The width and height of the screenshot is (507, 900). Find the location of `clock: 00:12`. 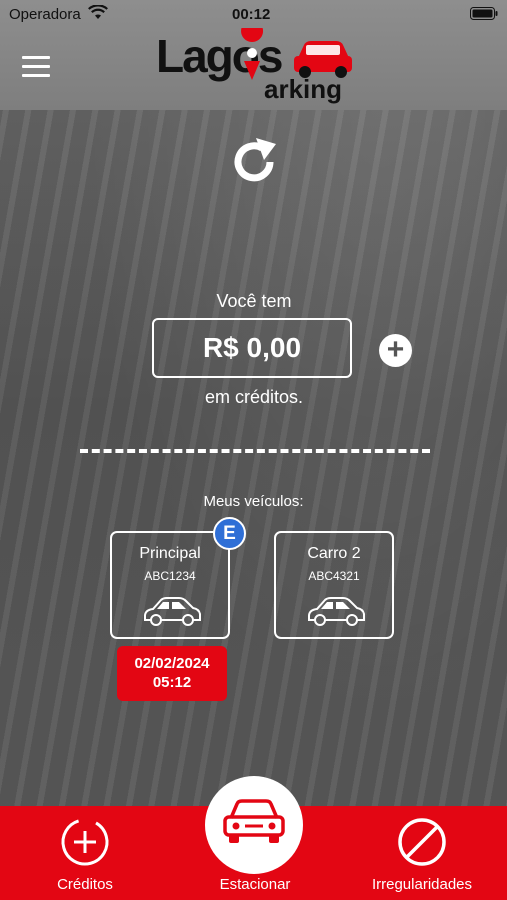

clock: 00:12 is located at coordinates (251, 14).